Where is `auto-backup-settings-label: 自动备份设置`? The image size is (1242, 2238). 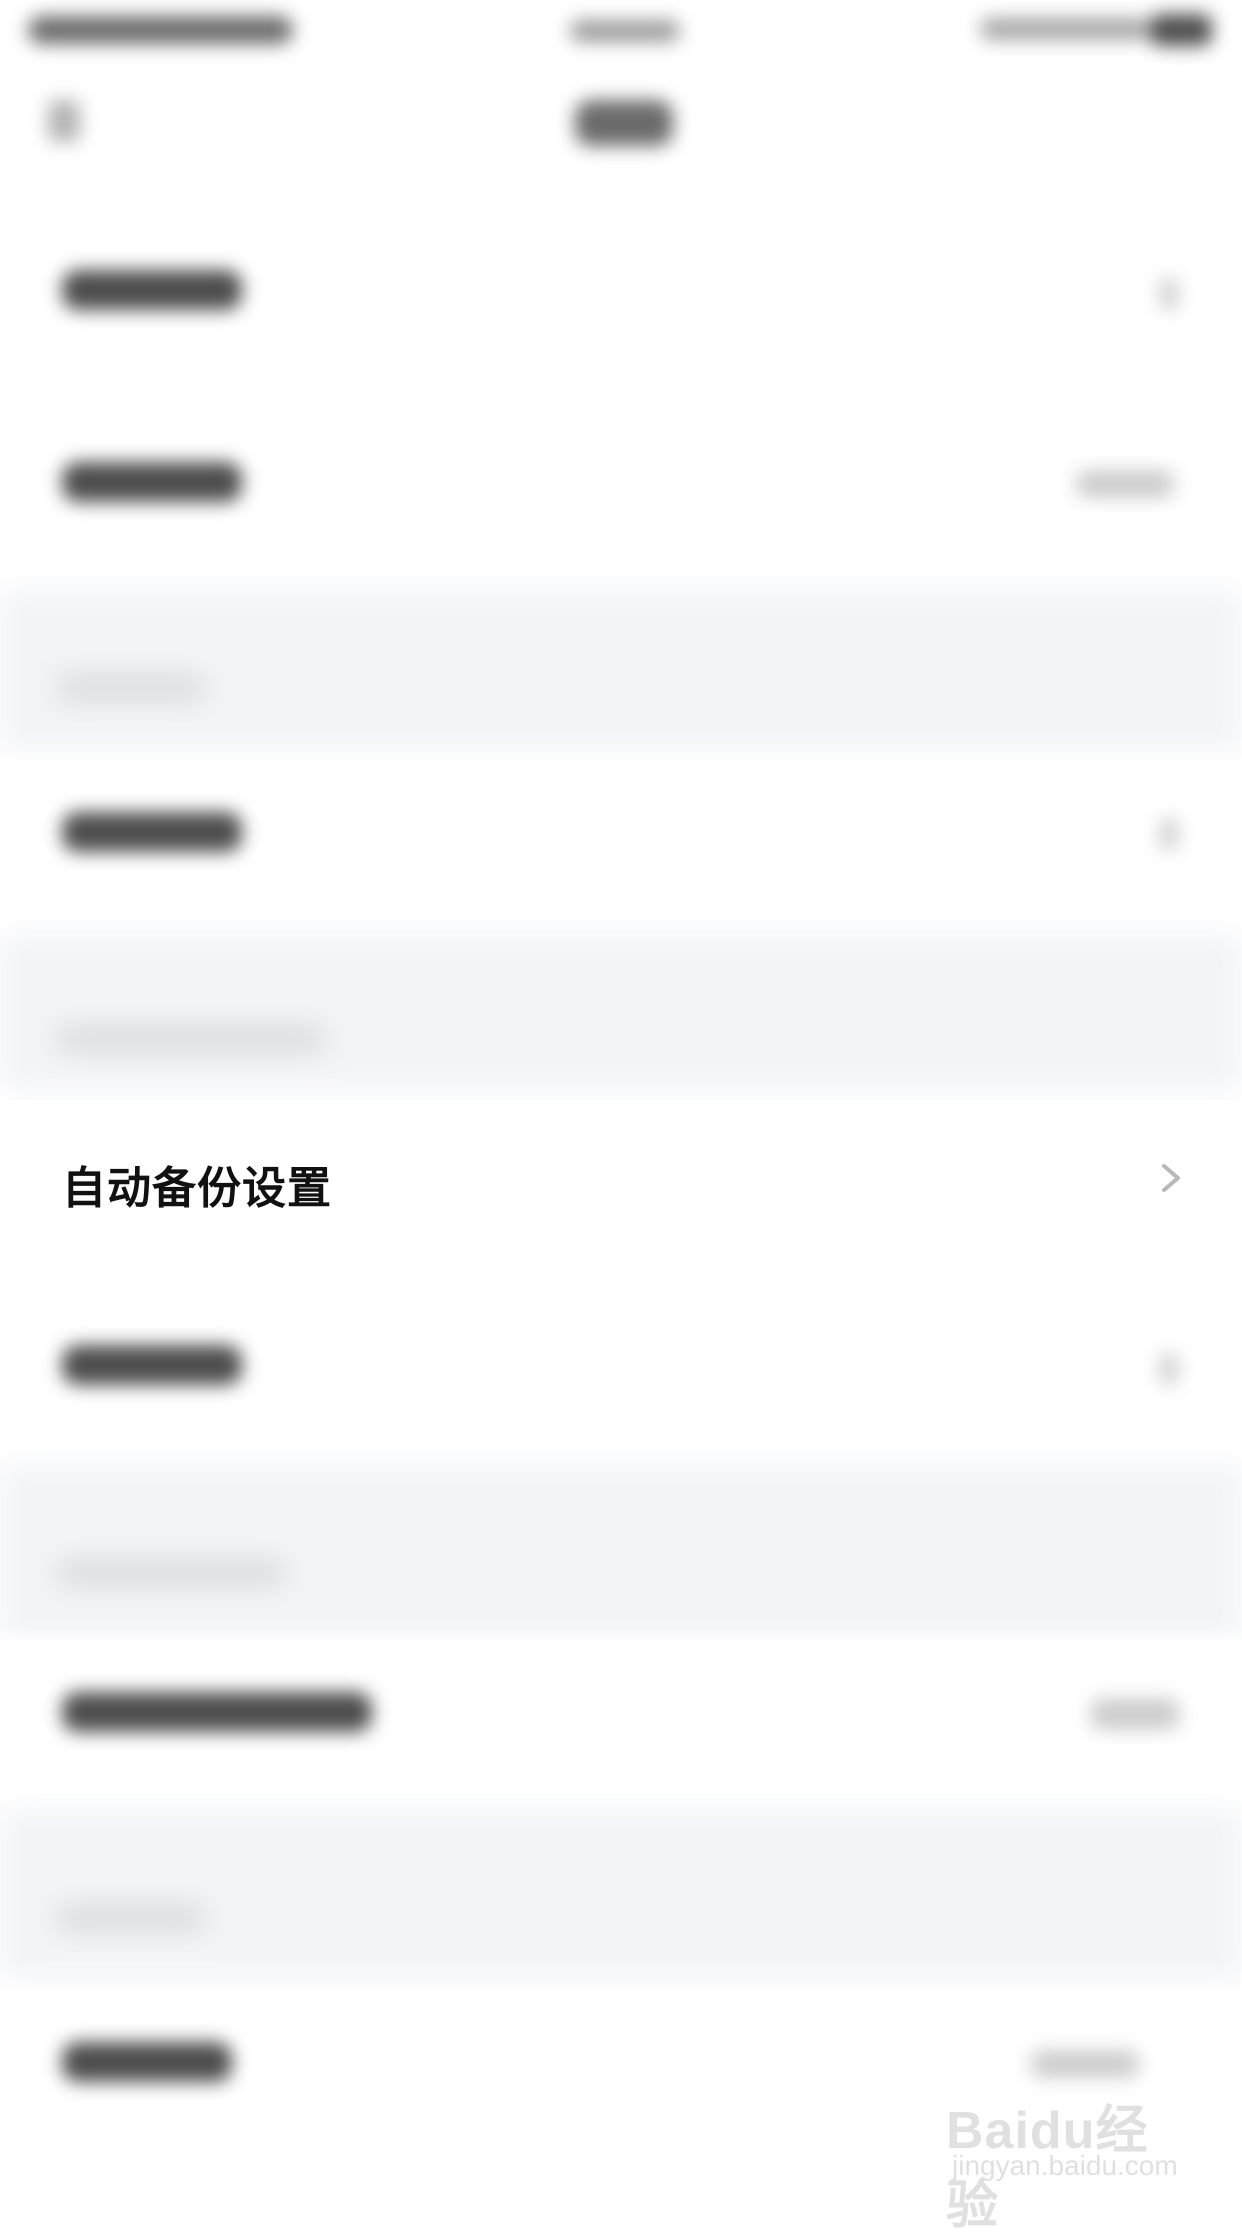 auto-backup-settings-label: 自动备份设置 is located at coordinates (197, 1188).